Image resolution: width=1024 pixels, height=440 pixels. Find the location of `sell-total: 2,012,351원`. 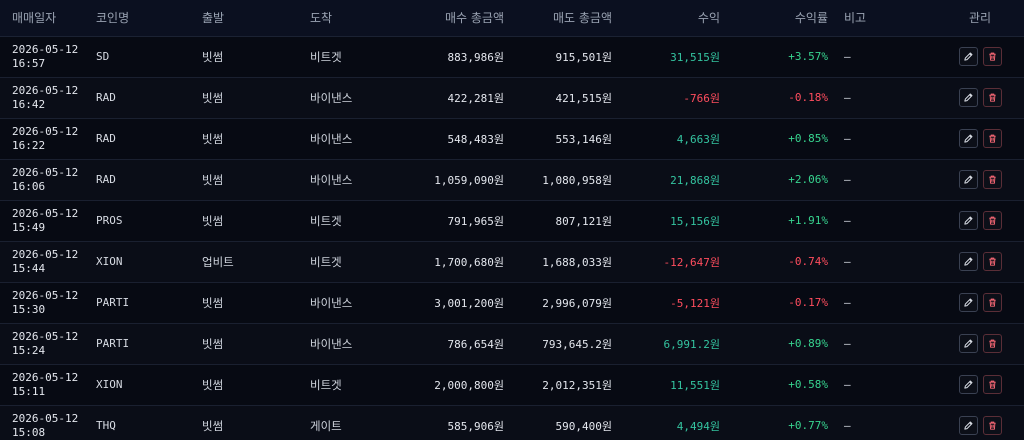

sell-total: 2,012,351원 is located at coordinates (577, 385).